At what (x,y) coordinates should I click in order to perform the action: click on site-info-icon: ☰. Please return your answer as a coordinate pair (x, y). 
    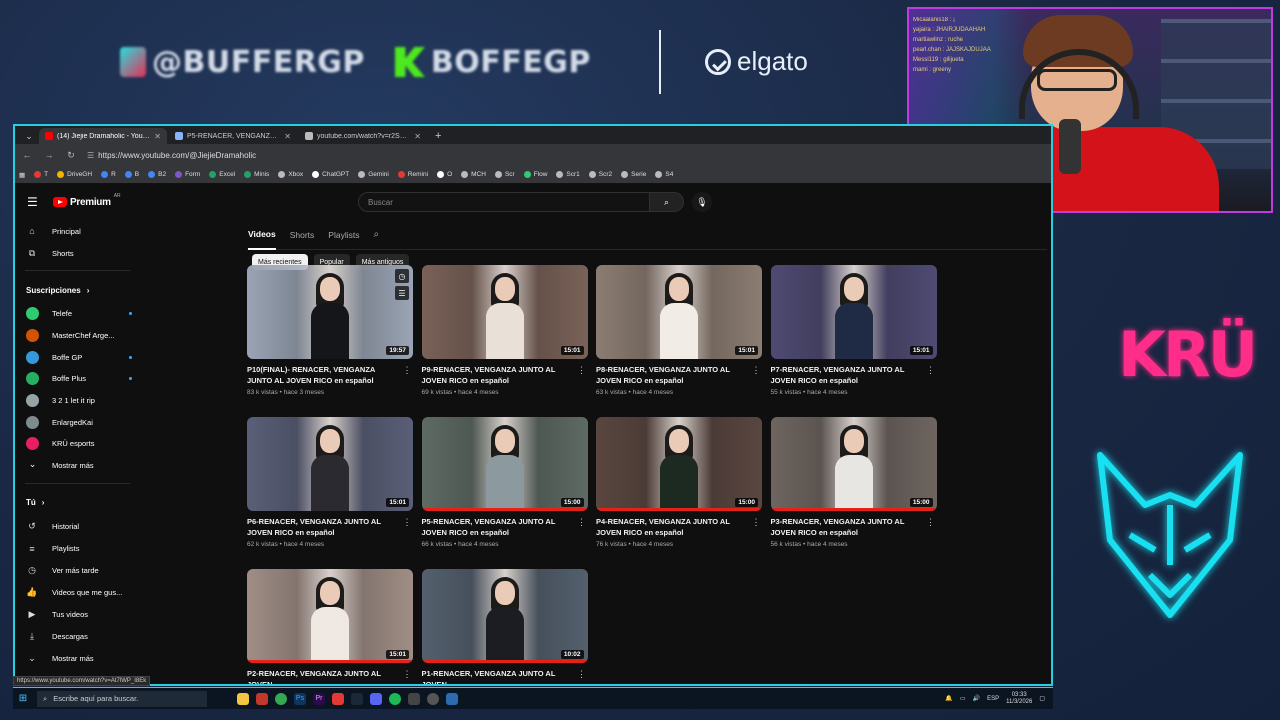
    Looking at the image, I should click on (90, 155).